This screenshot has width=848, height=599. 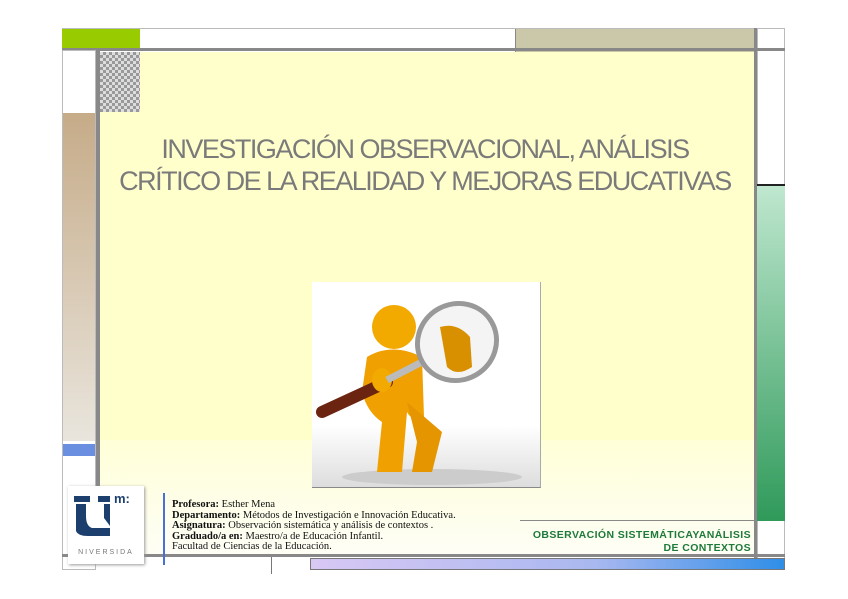 I want to click on logo-text: NIVERSIDA, so click(x=106, y=552).